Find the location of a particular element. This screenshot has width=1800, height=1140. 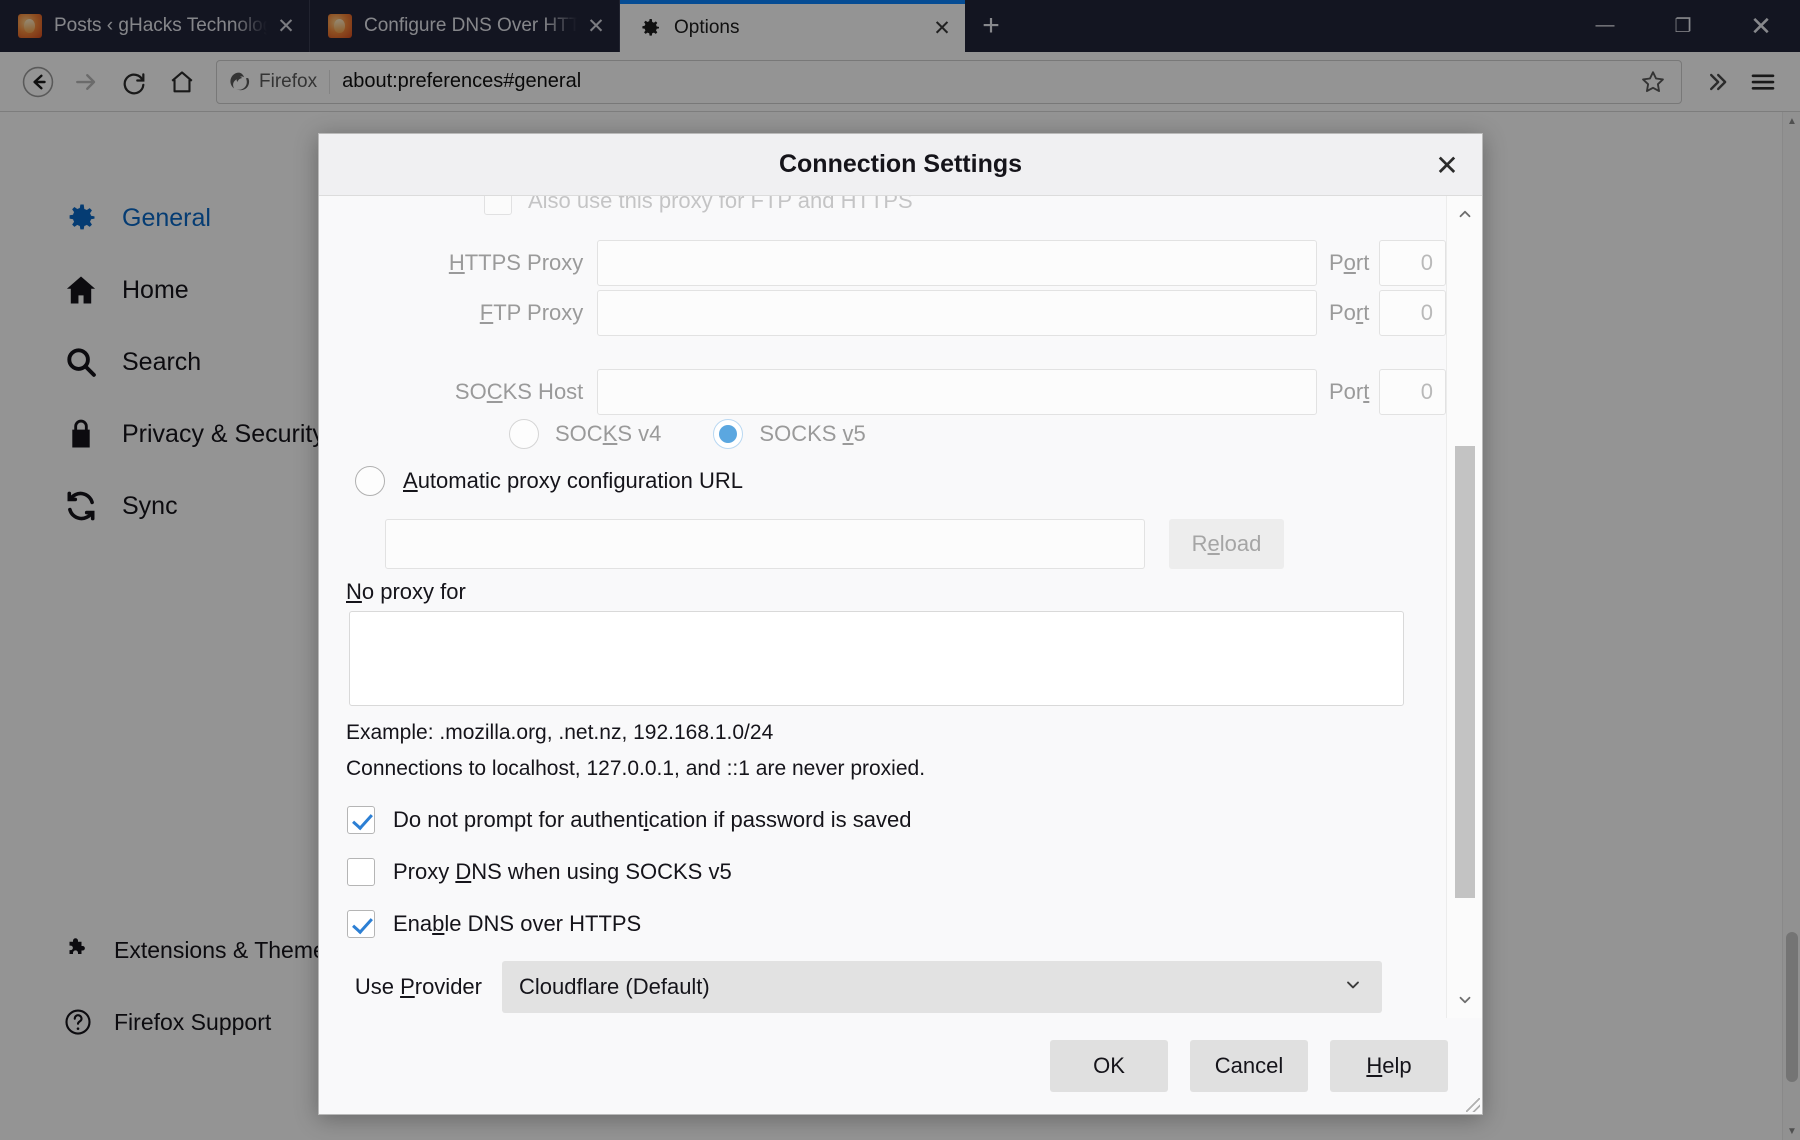

cancel-button: Cancel is located at coordinates (1249, 1066).